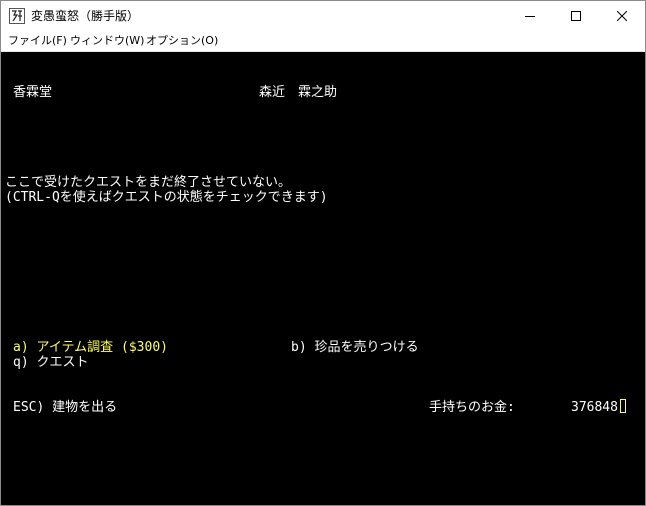  What do you see at coordinates (623, 406) in the screenshot?
I see `text-cursor` at bounding box center [623, 406].